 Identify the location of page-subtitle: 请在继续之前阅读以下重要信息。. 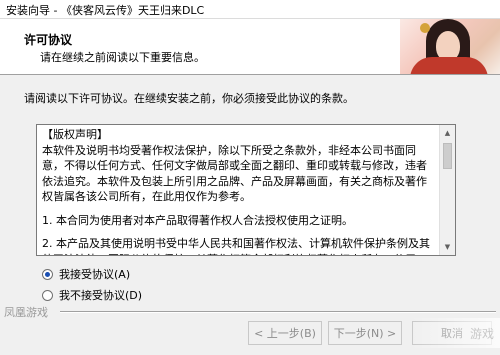
(122, 57).